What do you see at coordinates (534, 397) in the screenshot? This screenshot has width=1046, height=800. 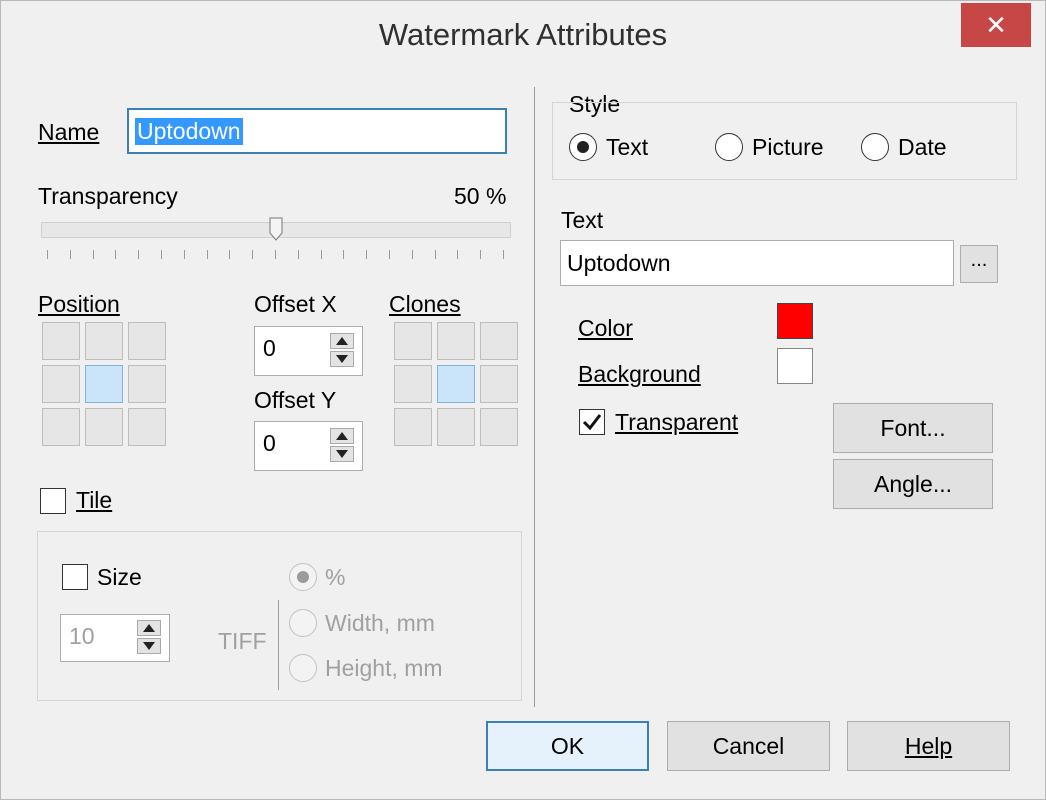 I see `vertical-separator` at bounding box center [534, 397].